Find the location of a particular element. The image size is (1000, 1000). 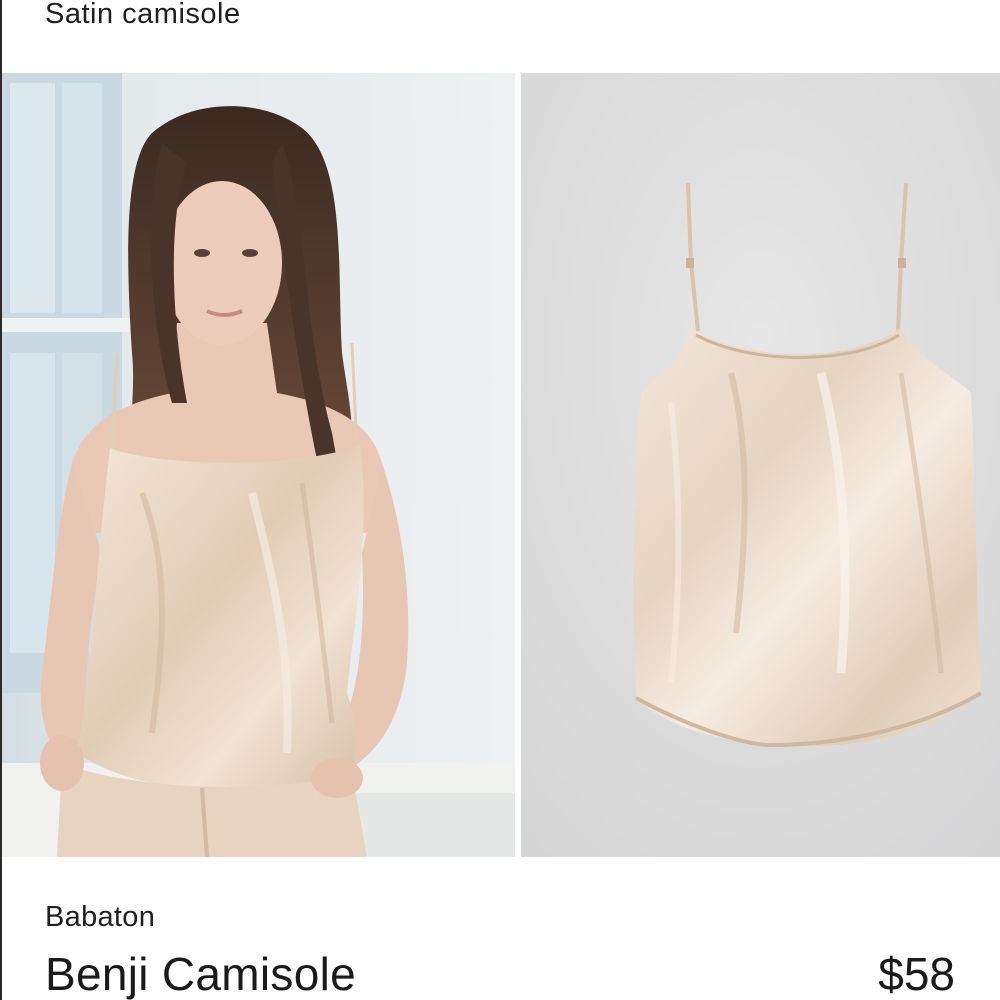

listing-title: Satin camisole is located at coordinates (143, 15).